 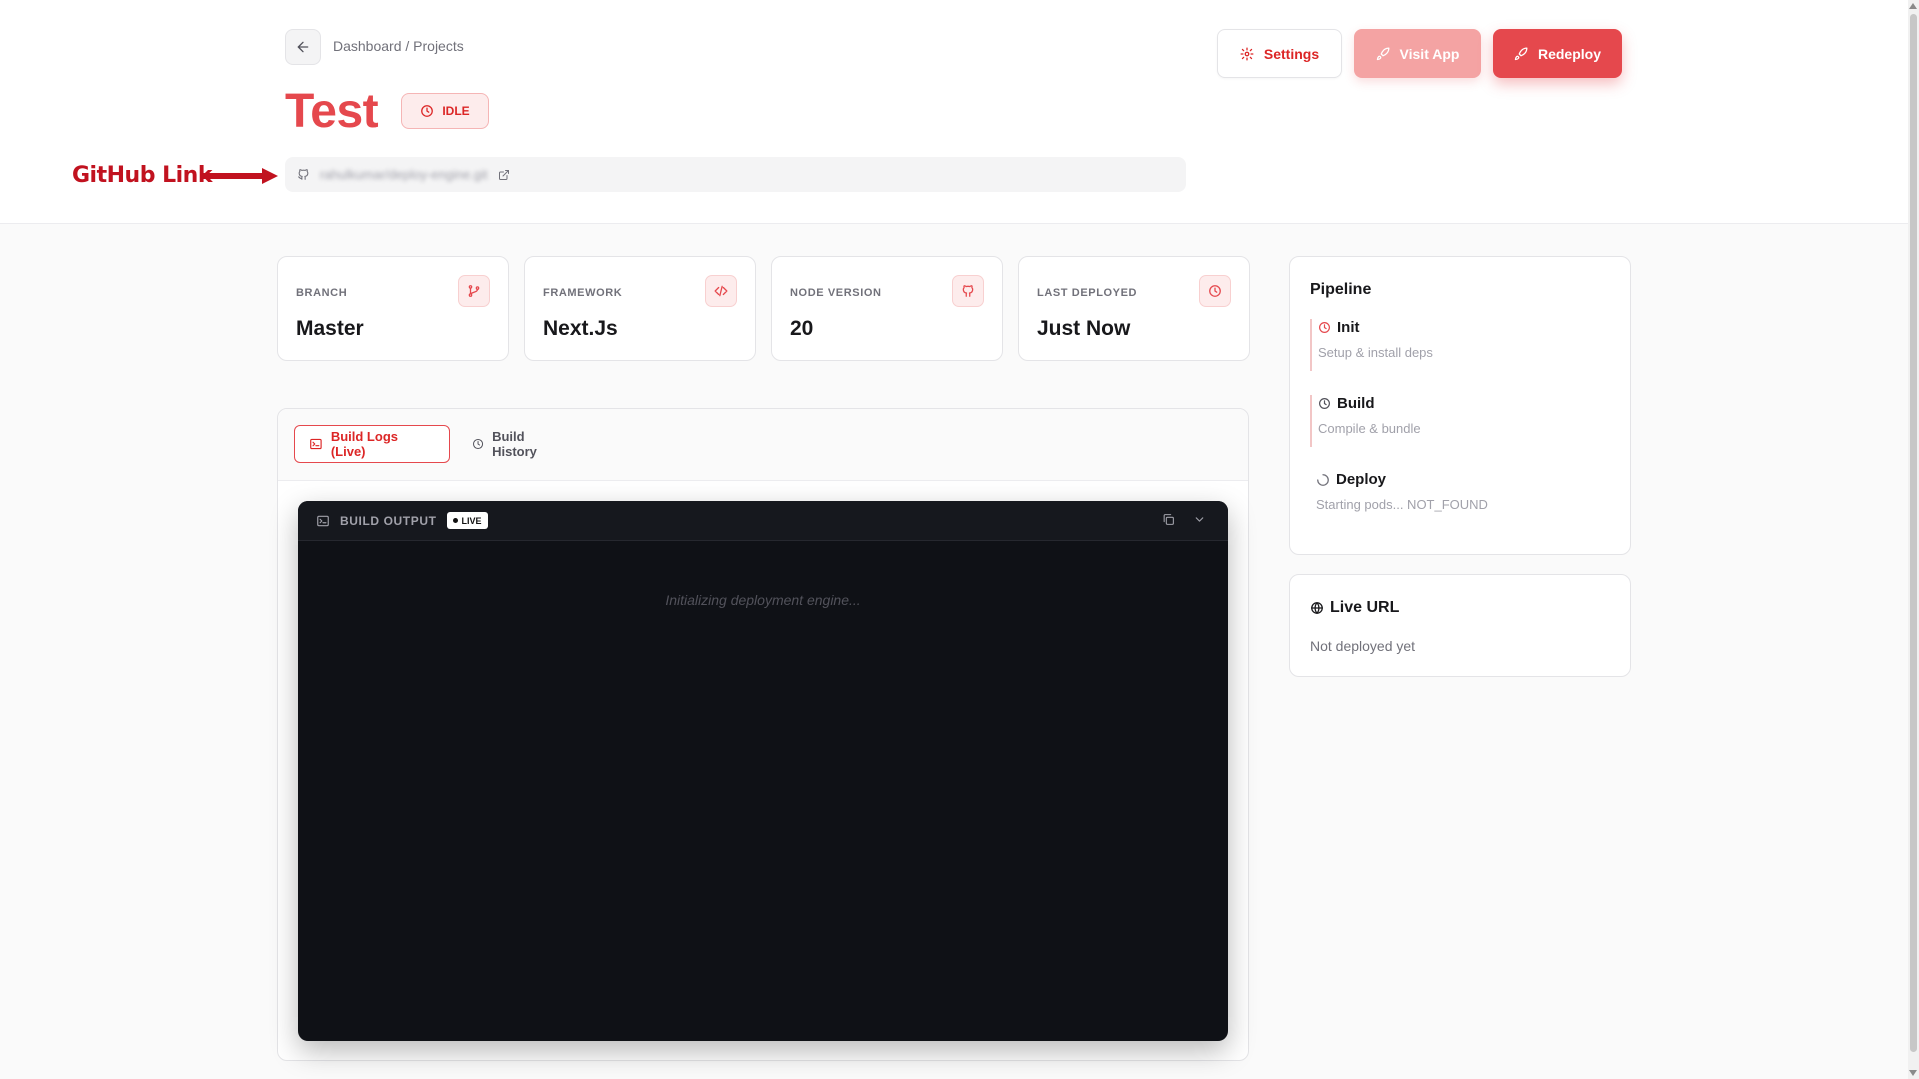 I want to click on live-url-card: Live URL Not deployed yet, so click(x=1460, y=625).